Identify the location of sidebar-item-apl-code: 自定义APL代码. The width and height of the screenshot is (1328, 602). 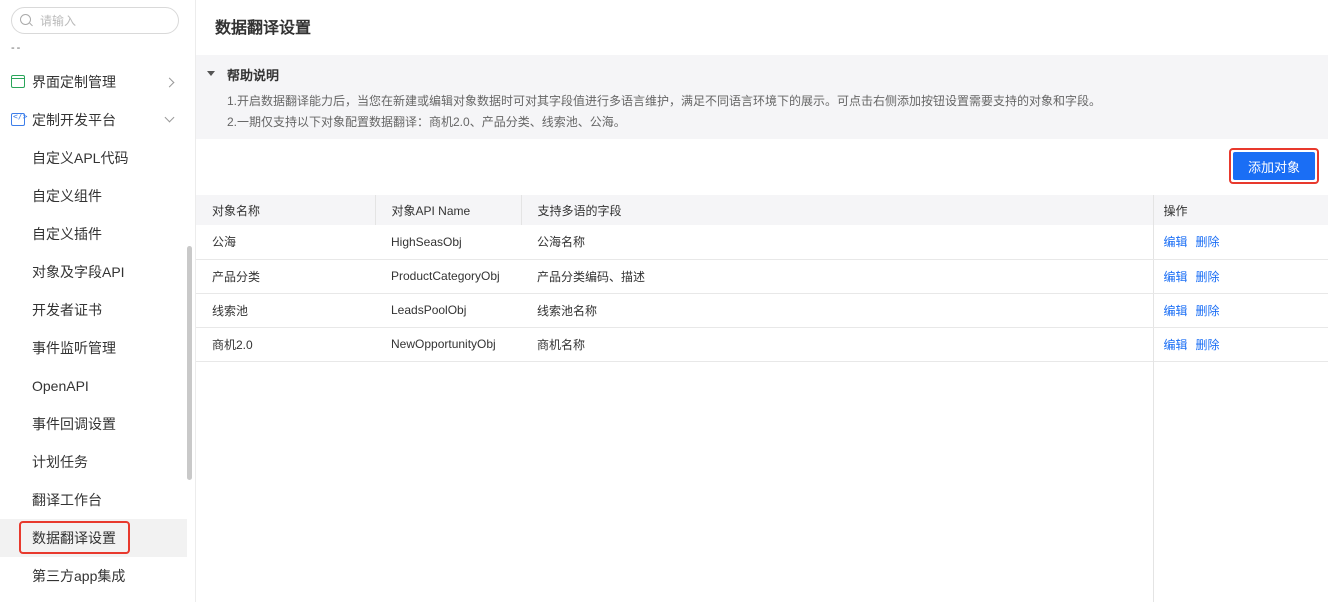
(93, 158).